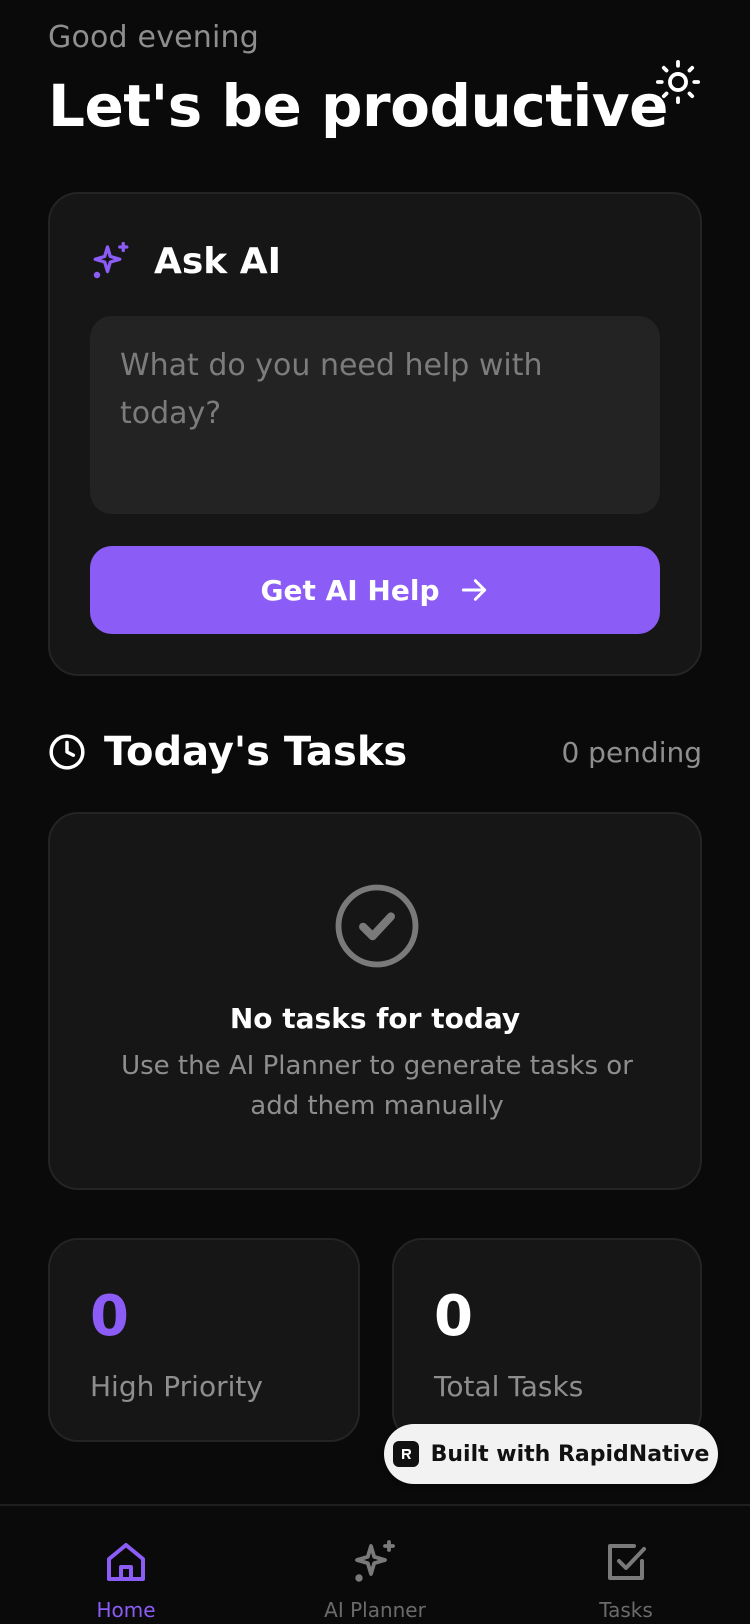  I want to click on theme-toggle-button, so click(678, 82).